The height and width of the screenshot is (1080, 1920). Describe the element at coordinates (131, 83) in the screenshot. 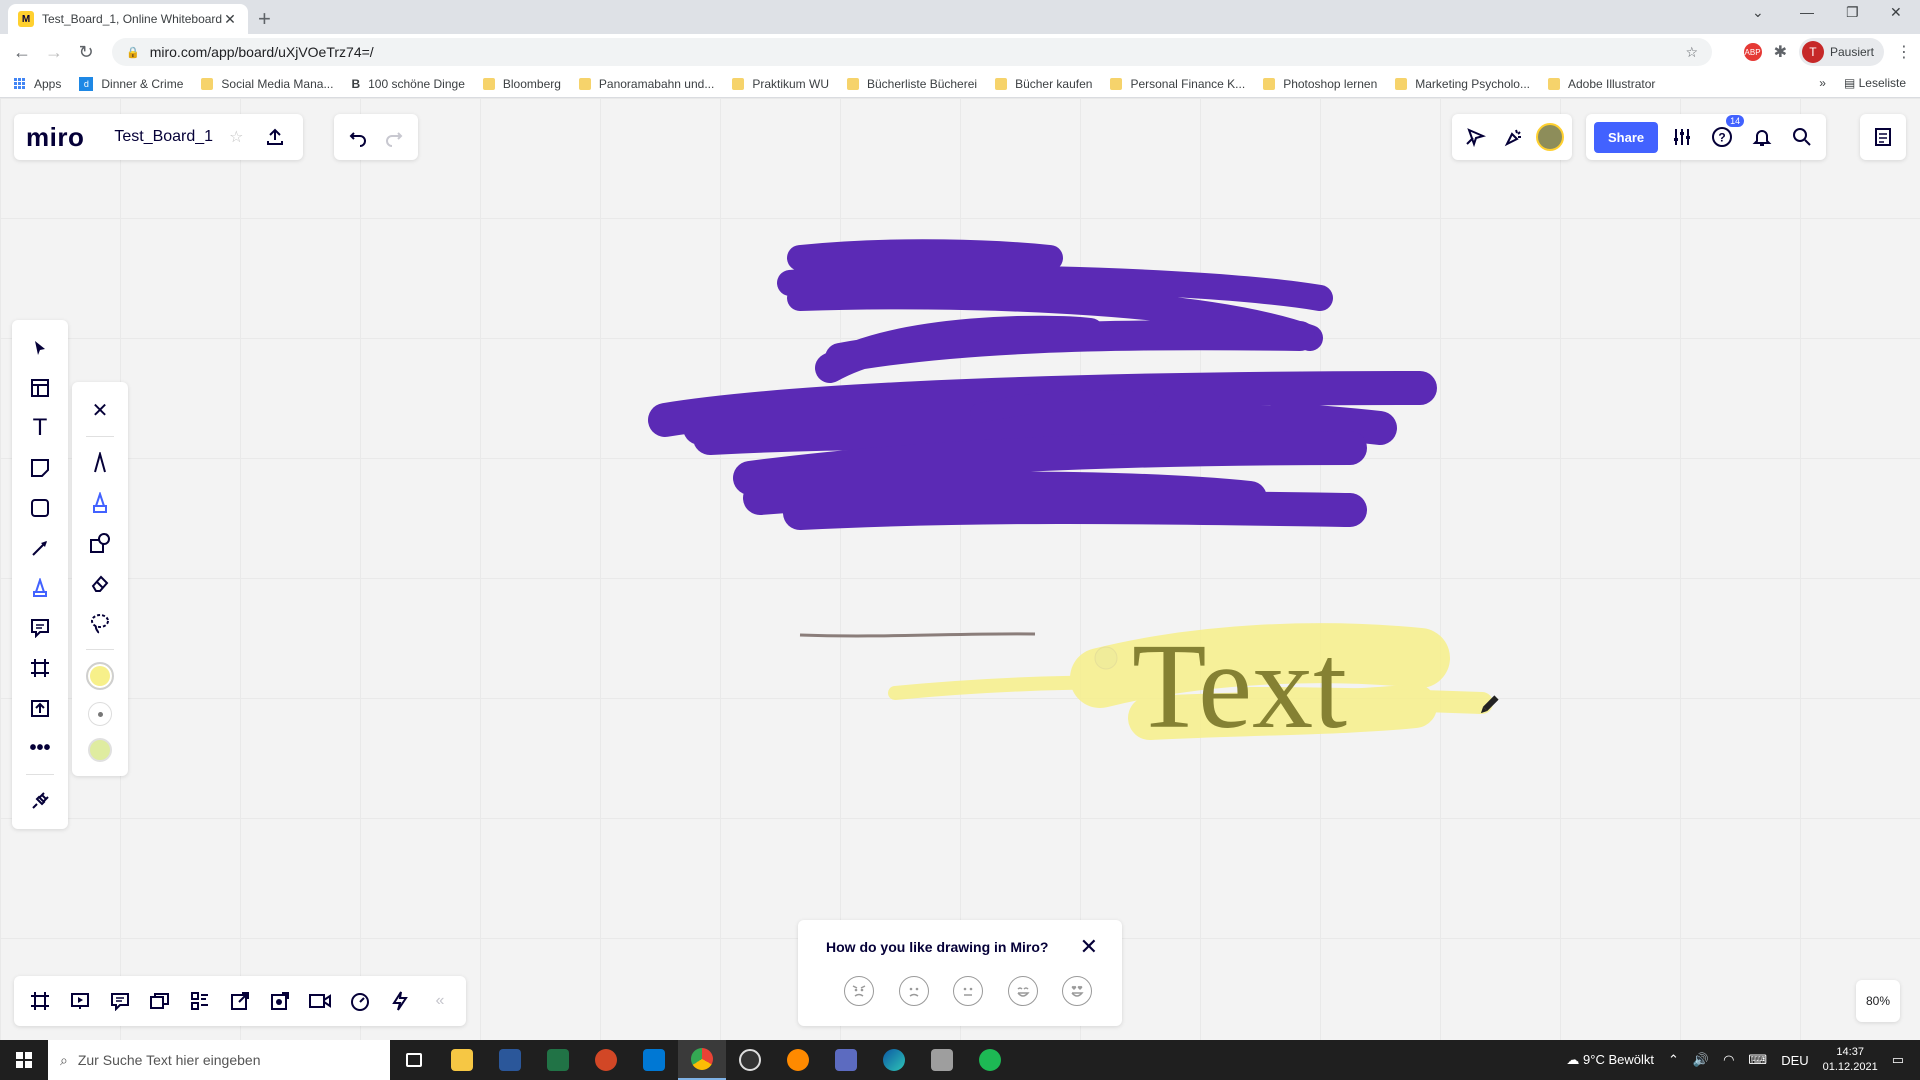

I see `bookmark-item: d Dinner & Crime` at that location.